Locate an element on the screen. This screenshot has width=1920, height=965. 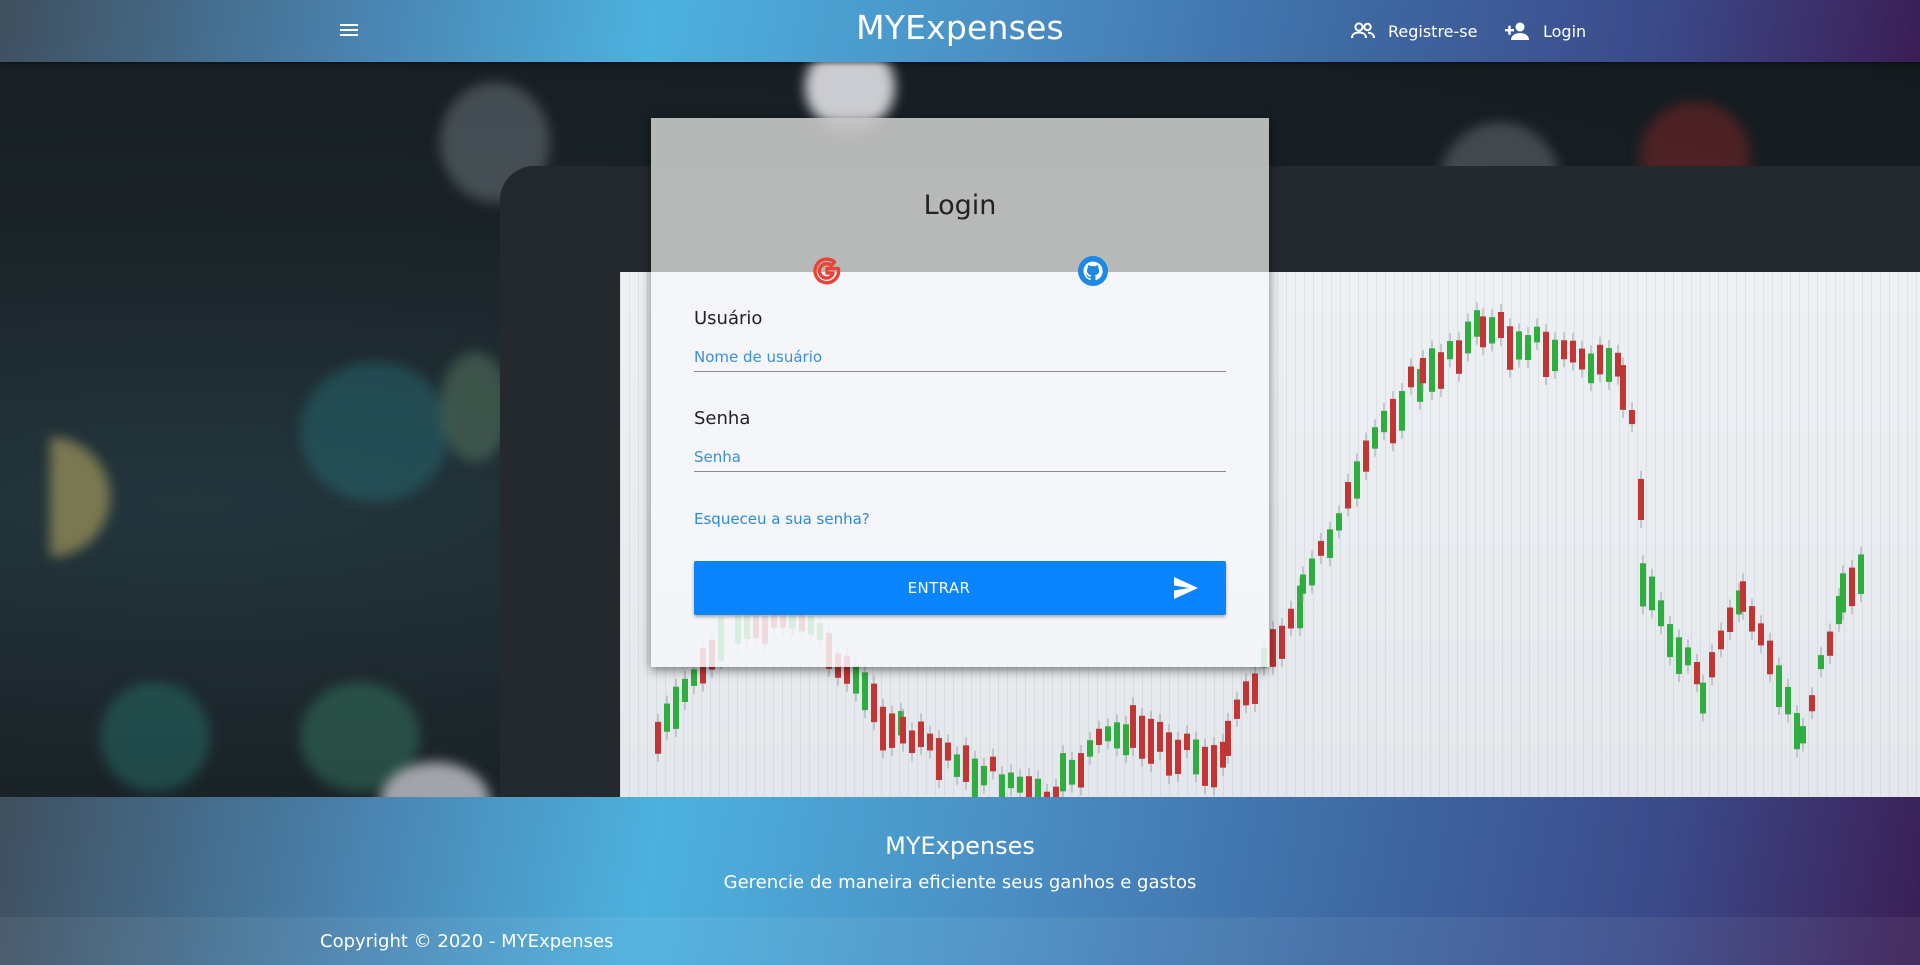
footer-copyright: Copyright © 2020 - MYExpenses is located at coordinates (467, 941).